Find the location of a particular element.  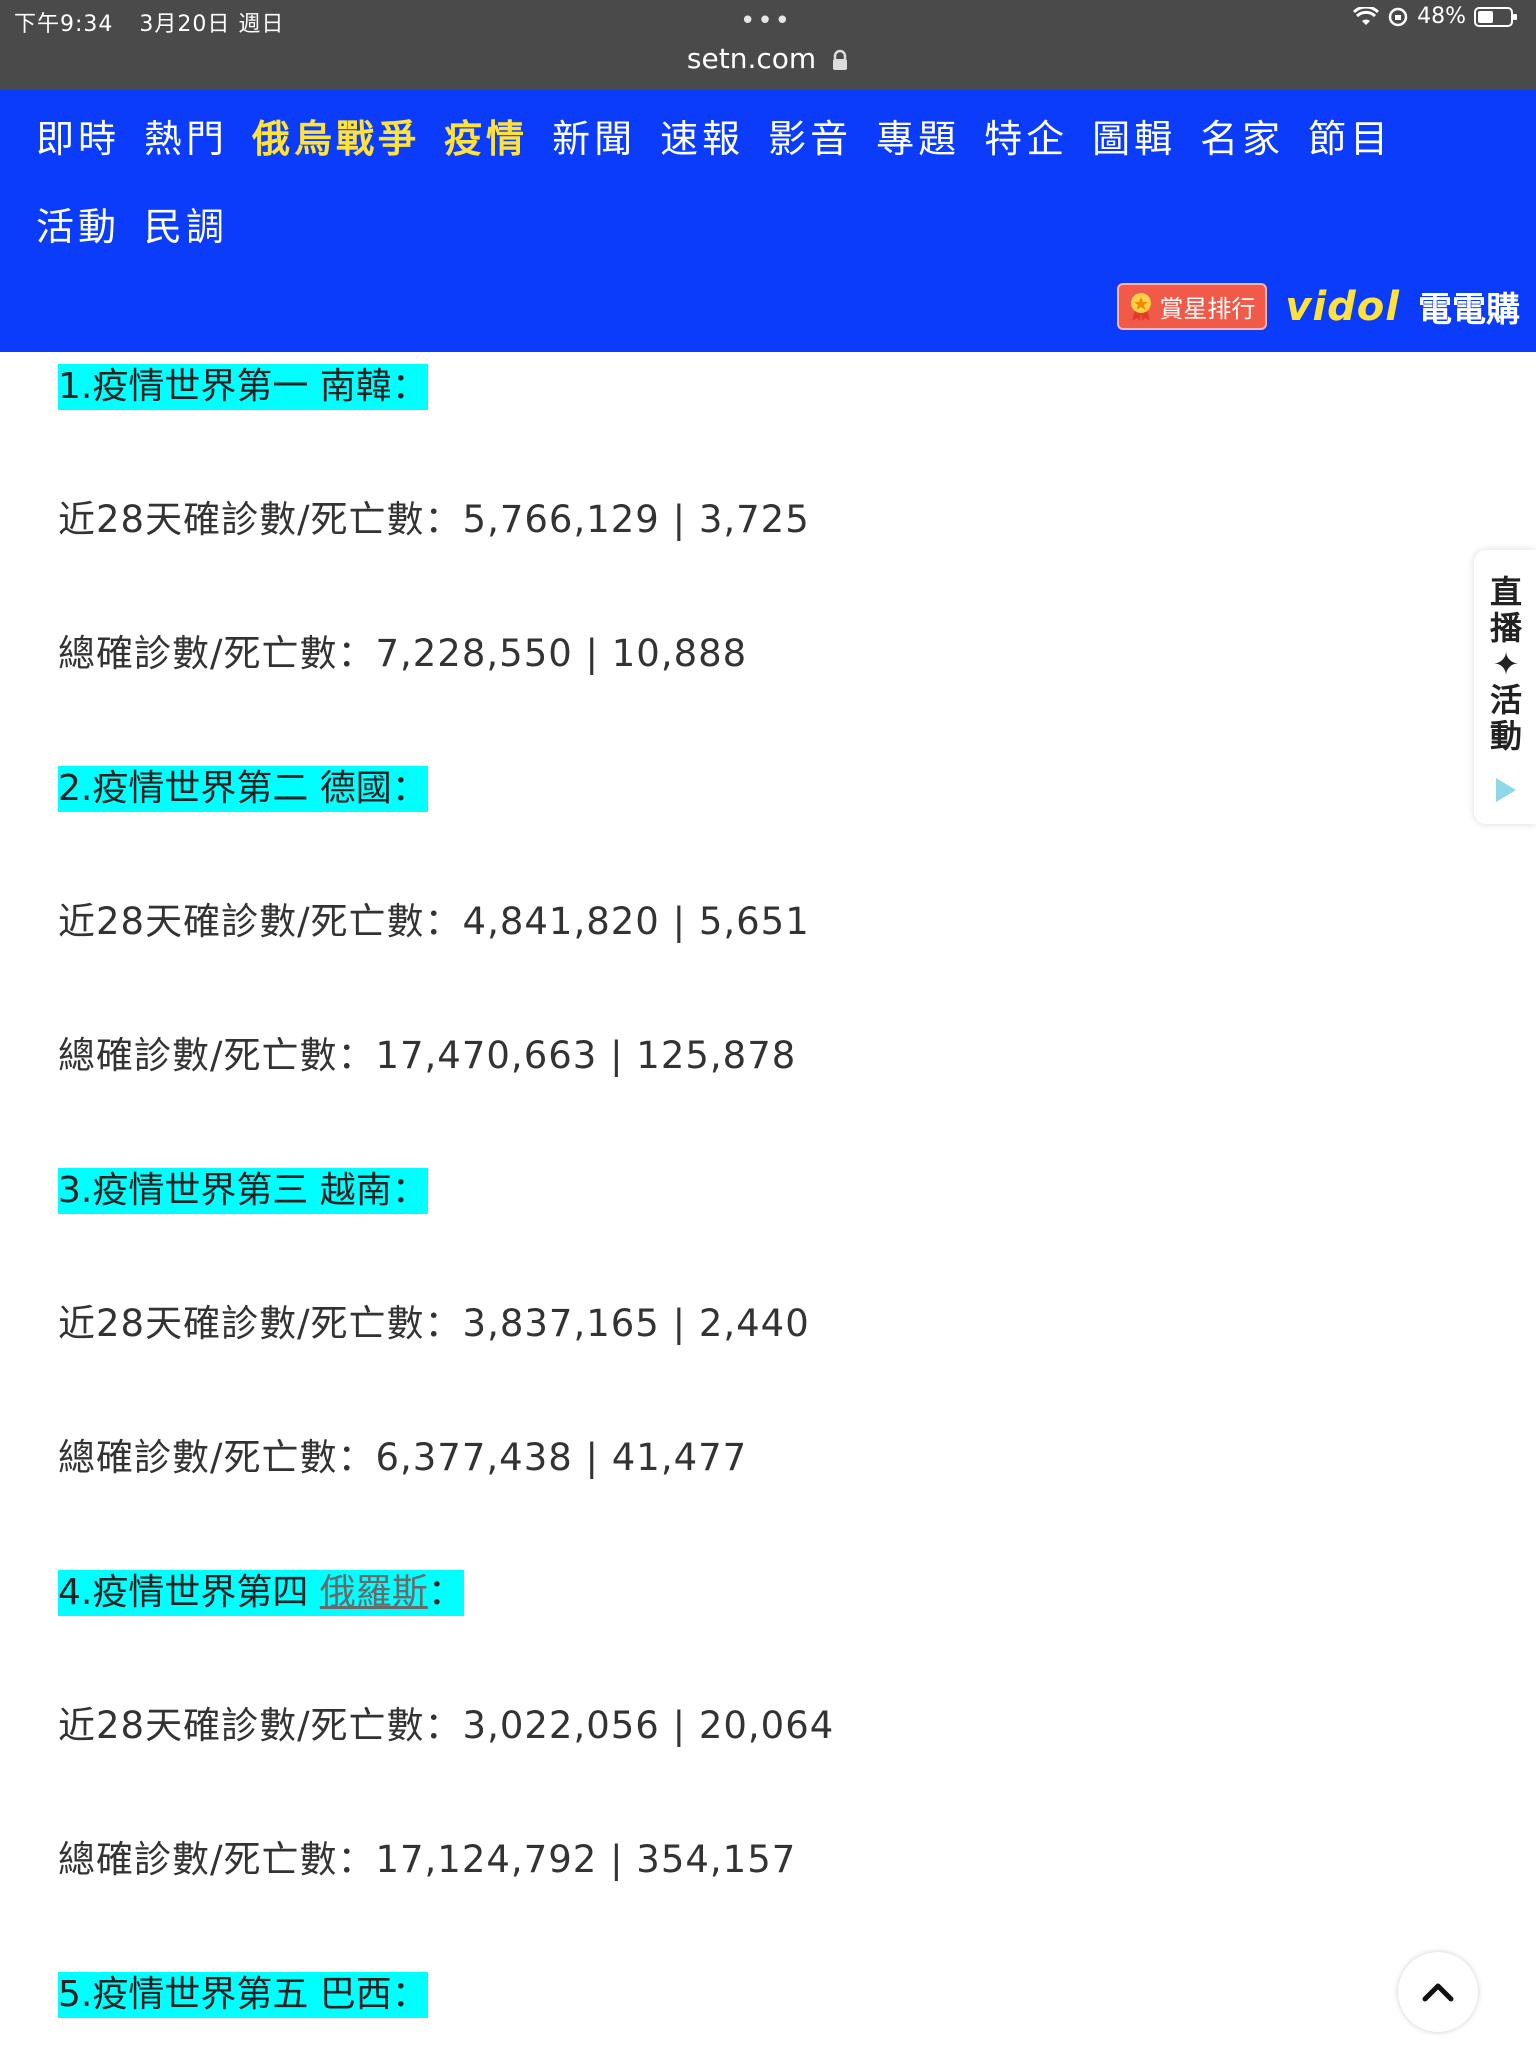

nav-item-realtime: 即時 is located at coordinates (78, 135).